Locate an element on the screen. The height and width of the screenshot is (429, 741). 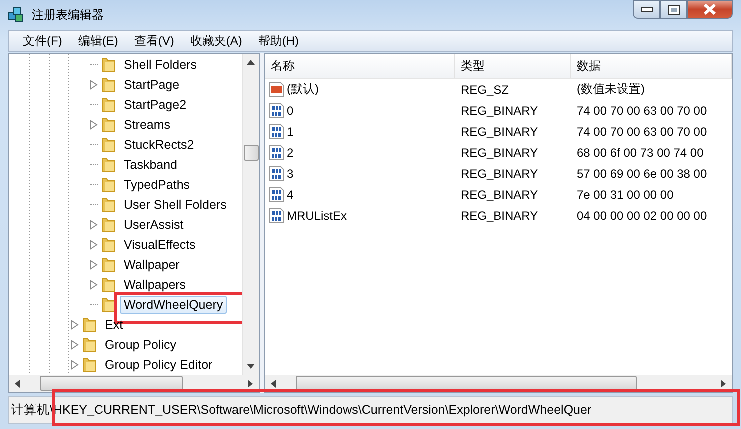
tree-item: Wallpaper is located at coordinates (152, 265).